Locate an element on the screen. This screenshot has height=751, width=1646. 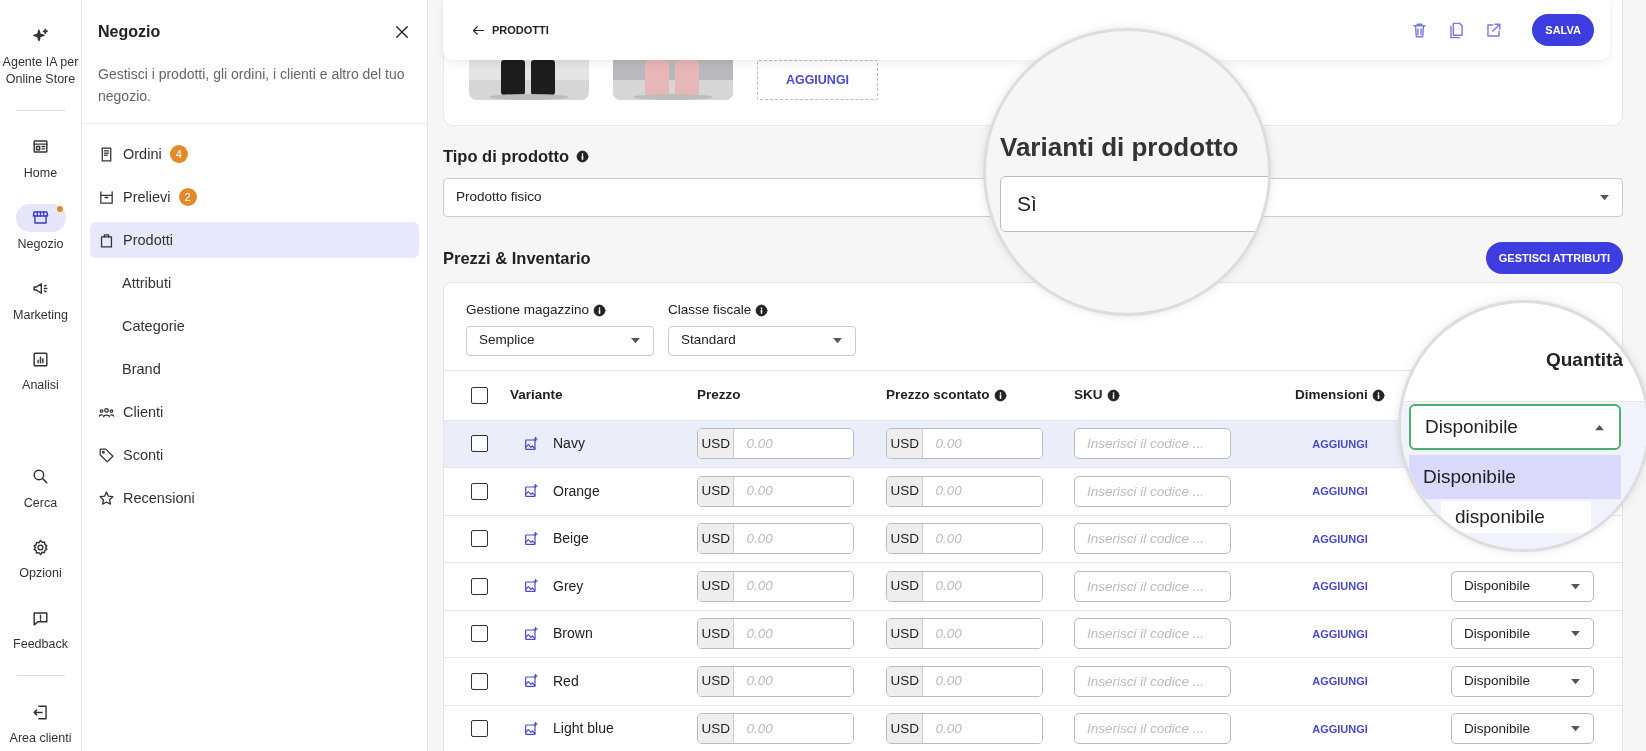
select-all-checkbox is located at coordinates (479, 395).